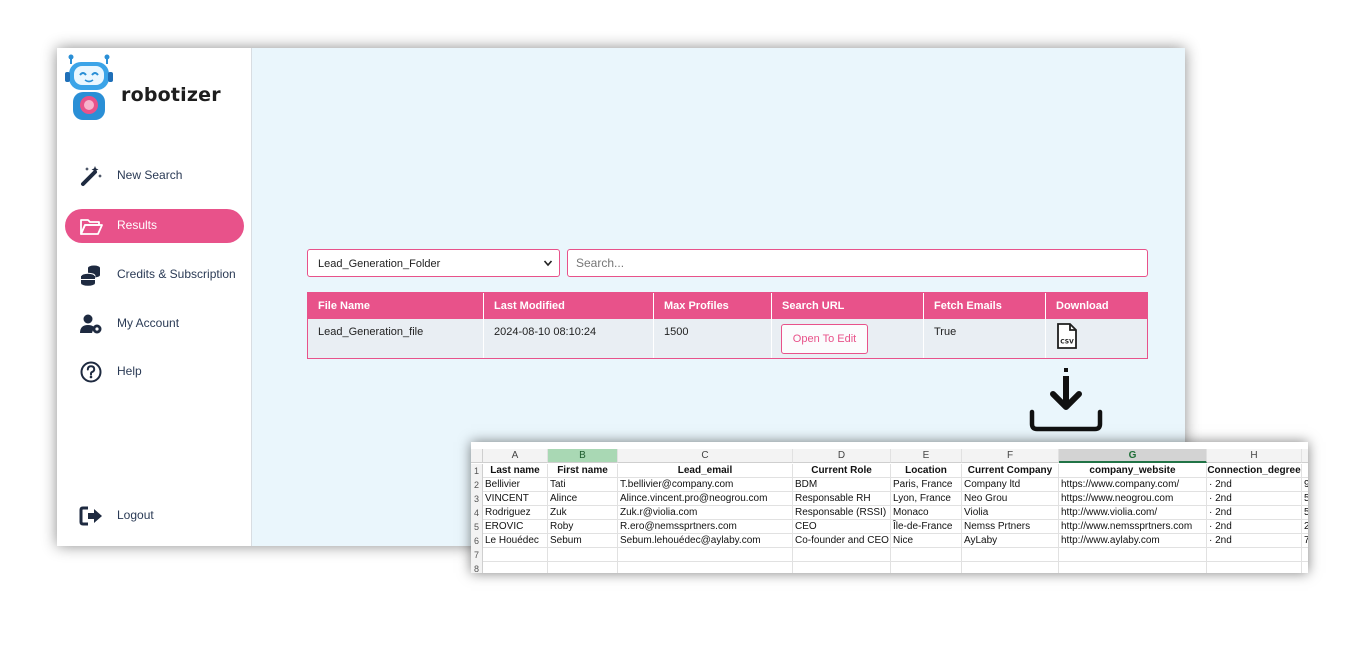 Image resolution: width=1362 pixels, height=647 pixels. Describe the element at coordinates (371, 332) in the screenshot. I see `file-name: Lead_Generation_file` at that location.